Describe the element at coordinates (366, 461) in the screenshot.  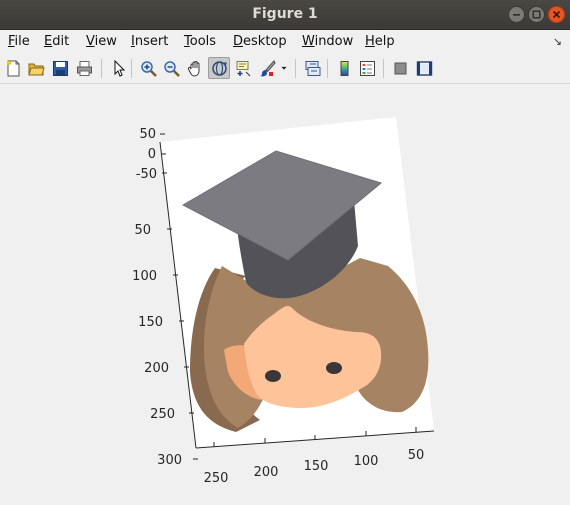
I see `x-tick-label: 100` at that location.